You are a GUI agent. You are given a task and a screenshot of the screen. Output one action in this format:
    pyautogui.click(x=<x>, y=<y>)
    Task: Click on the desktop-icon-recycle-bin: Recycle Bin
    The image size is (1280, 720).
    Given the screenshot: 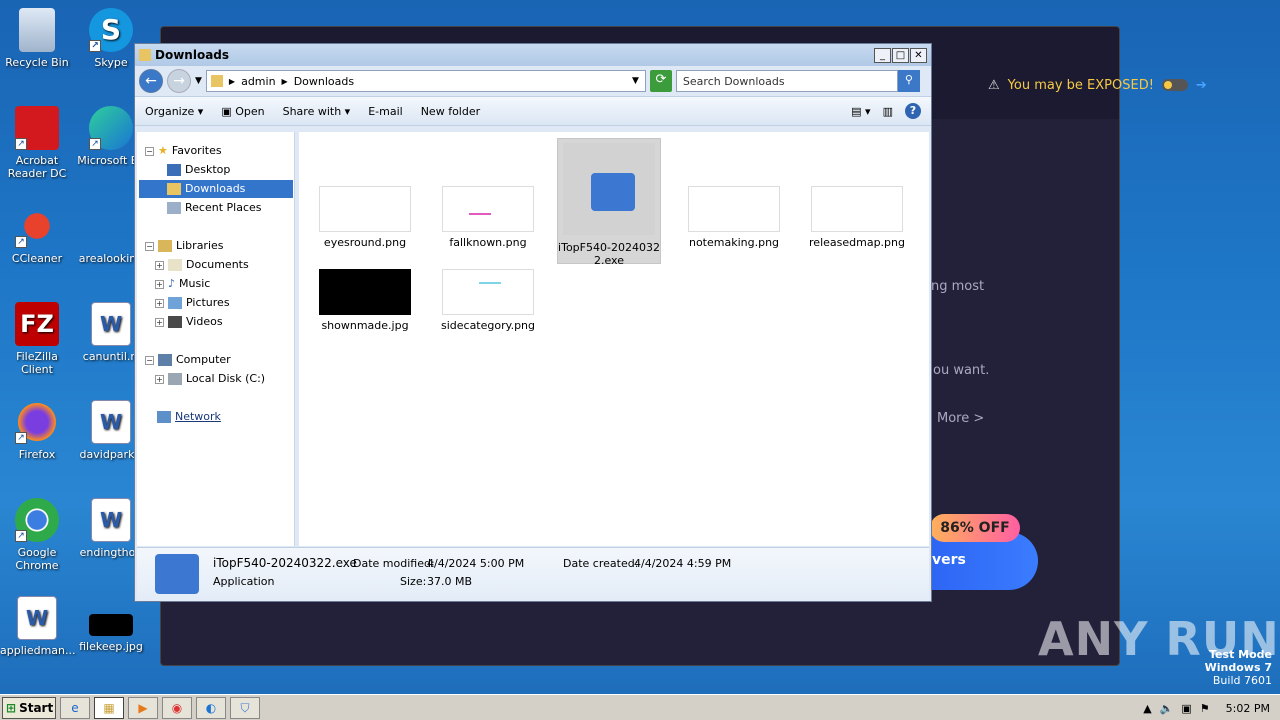 What is the action you would take?
    pyautogui.click(x=37, y=38)
    